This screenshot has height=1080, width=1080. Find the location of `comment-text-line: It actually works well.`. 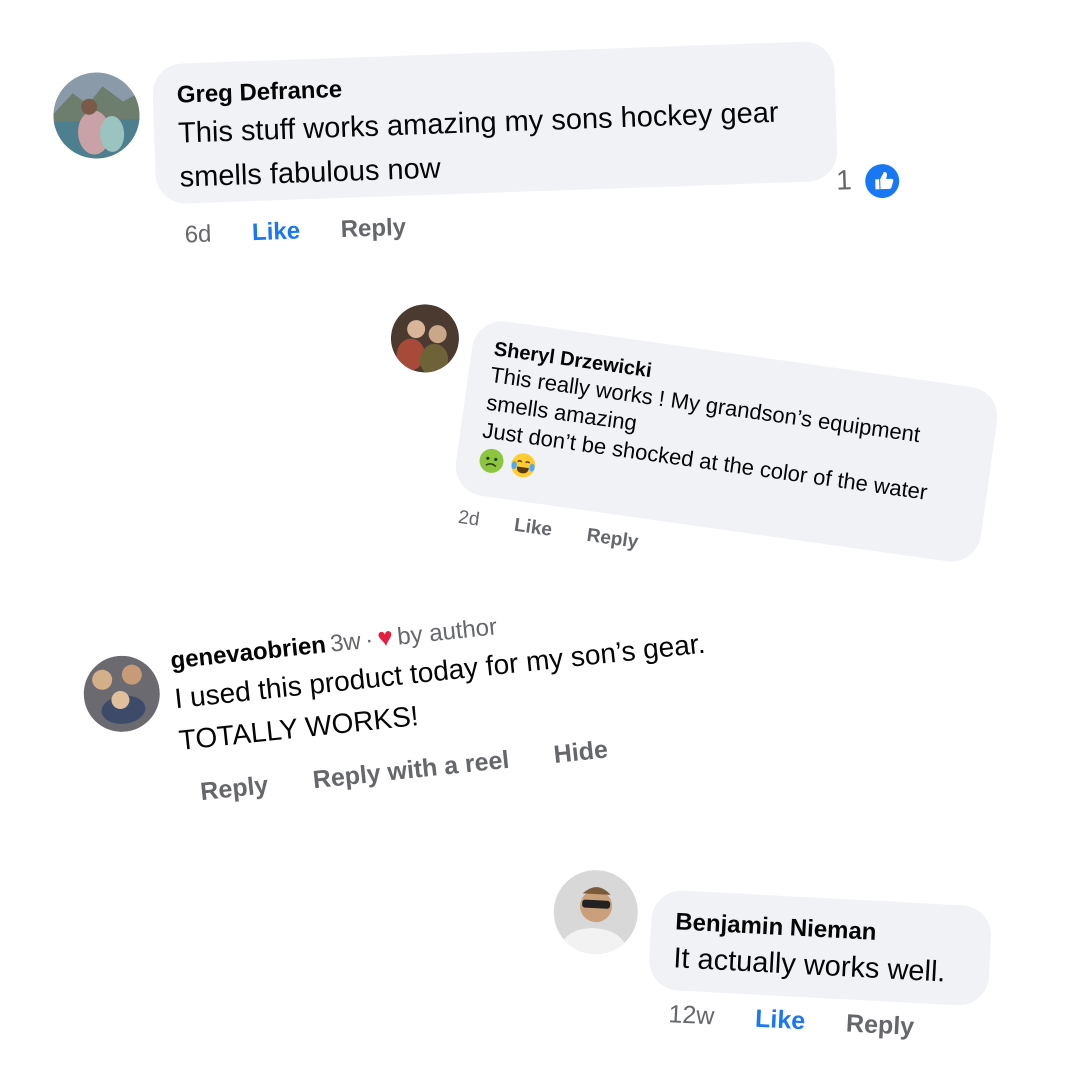

comment-text-line: It actually works well. is located at coordinates (809, 965).